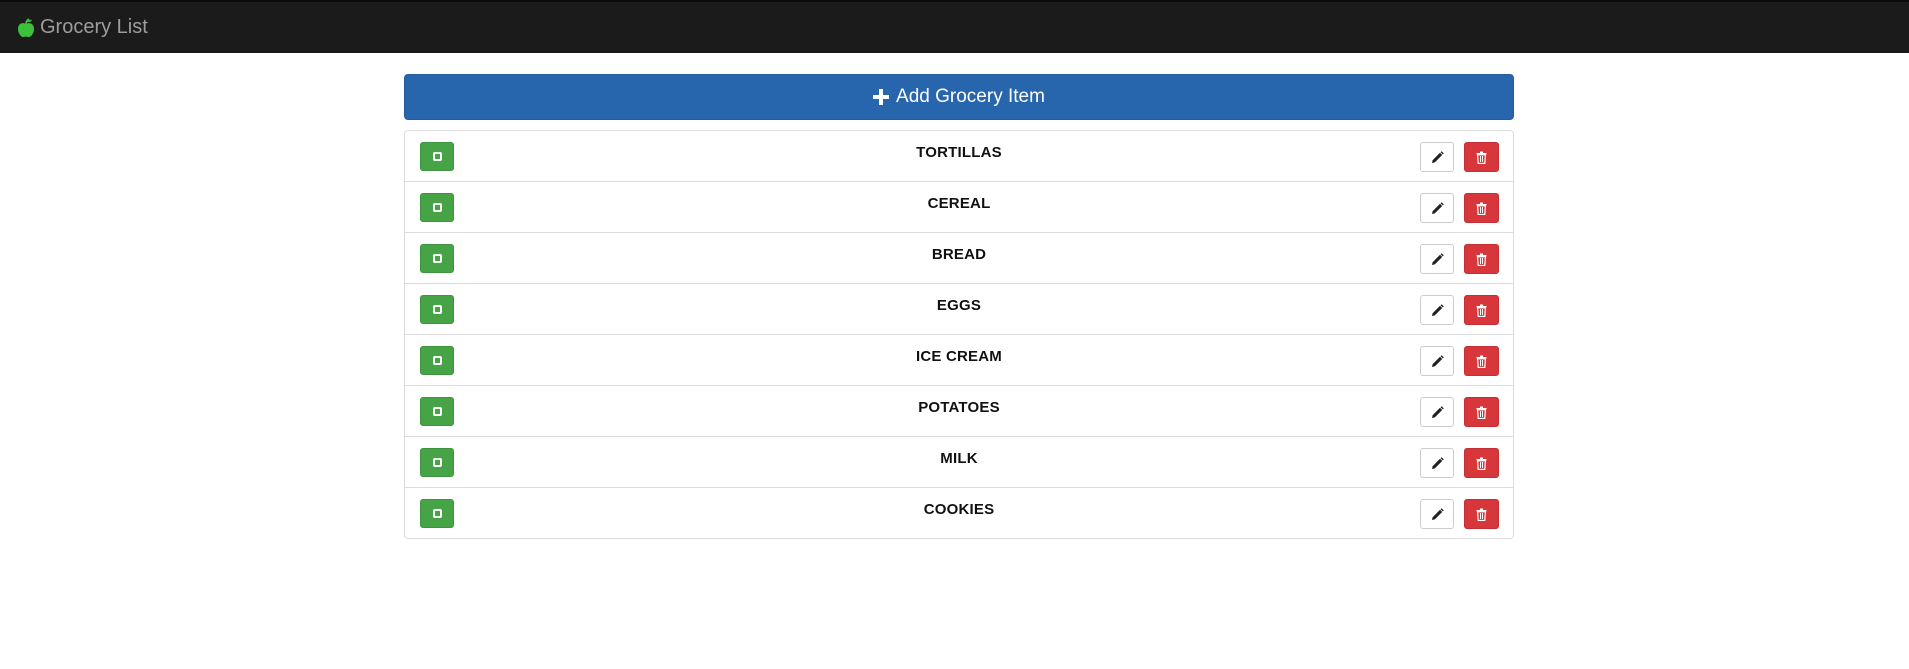 This screenshot has height=669, width=1909. Describe the element at coordinates (959, 458) in the screenshot. I see `grocery-item-name: MILK` at that location.